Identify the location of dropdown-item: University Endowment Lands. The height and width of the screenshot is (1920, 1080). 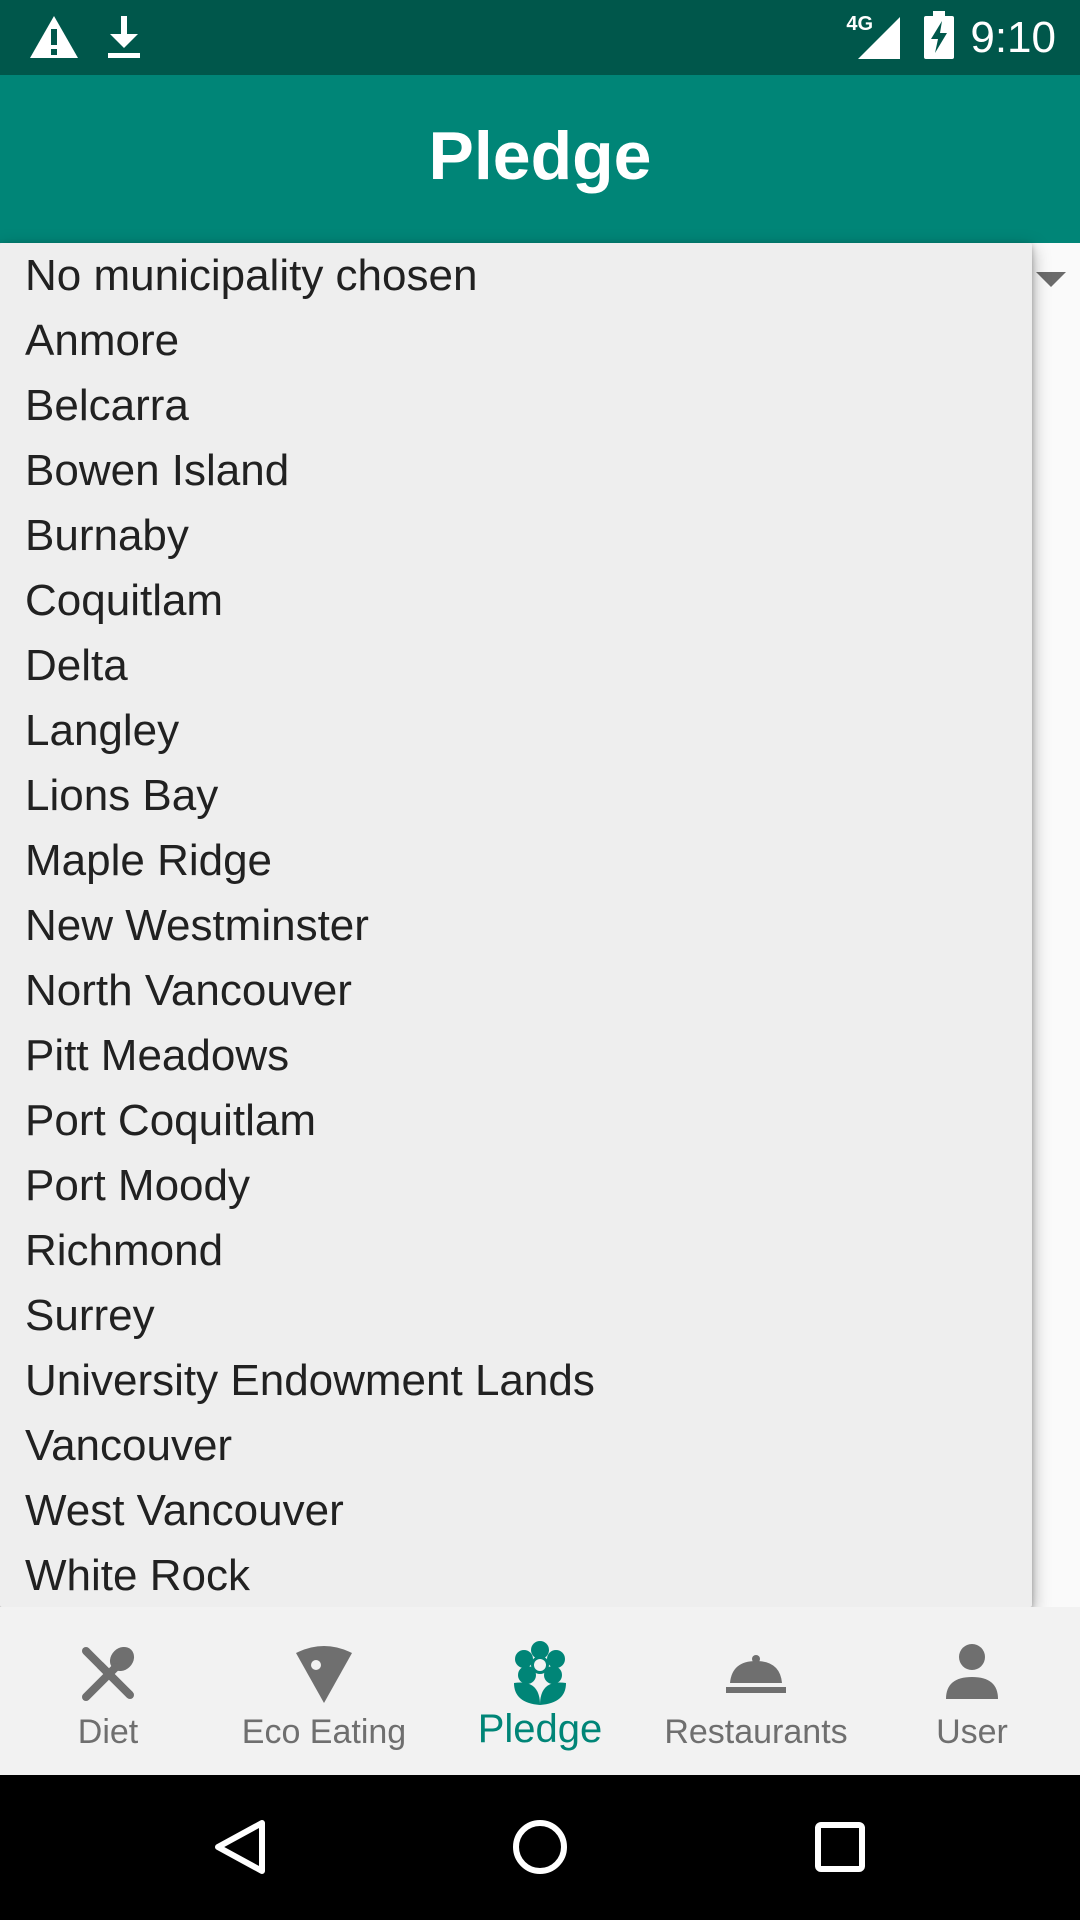
(516, 1380).